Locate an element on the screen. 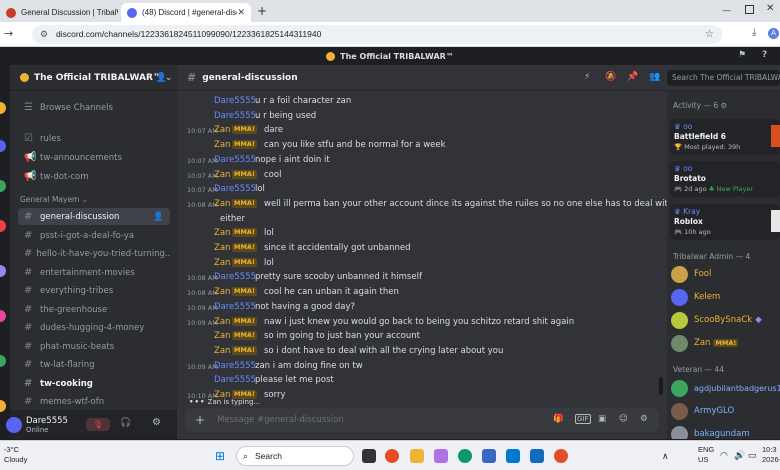 The image size is (780, 470). language-indicator: ENG US is located at coordinates (706, 455).